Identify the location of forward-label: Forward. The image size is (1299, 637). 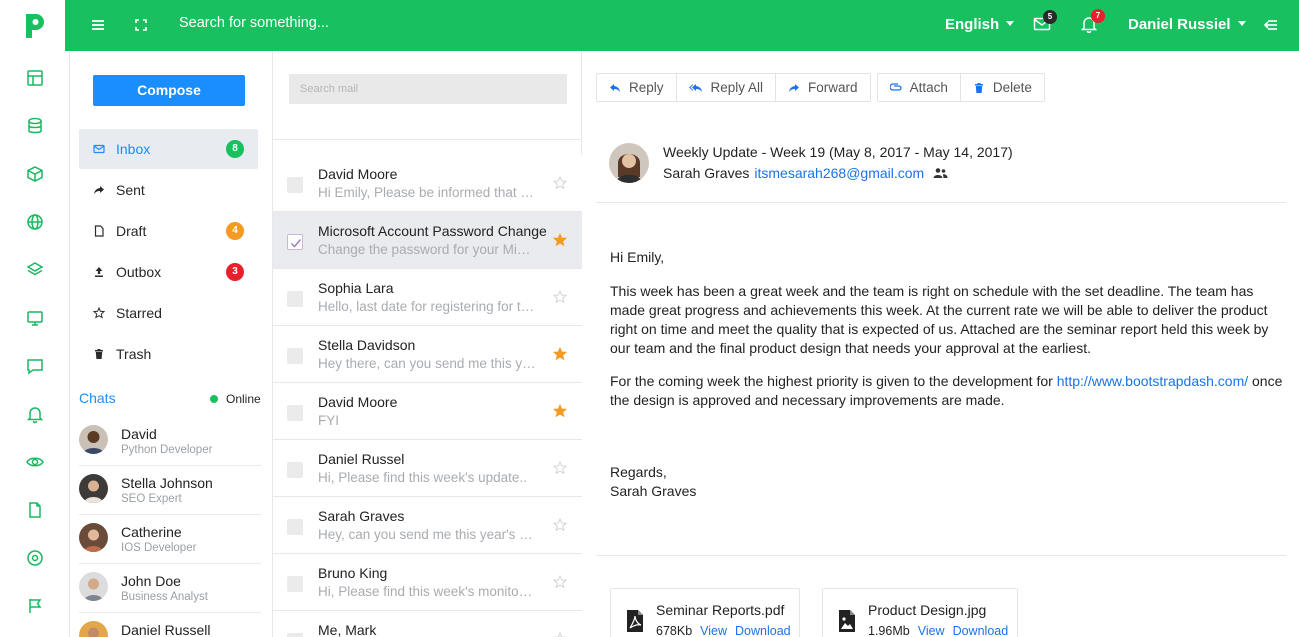
(833, 87).